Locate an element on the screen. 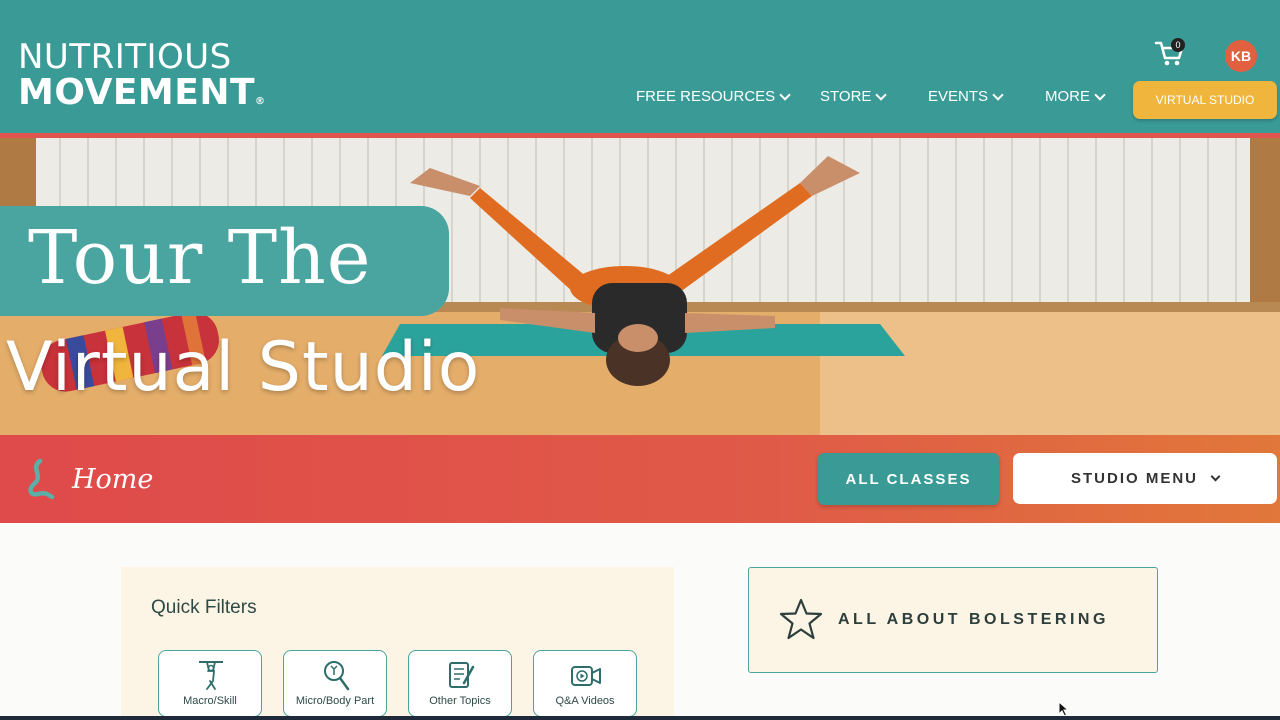  nav-store: STORE is located at coordinates (854, 96).